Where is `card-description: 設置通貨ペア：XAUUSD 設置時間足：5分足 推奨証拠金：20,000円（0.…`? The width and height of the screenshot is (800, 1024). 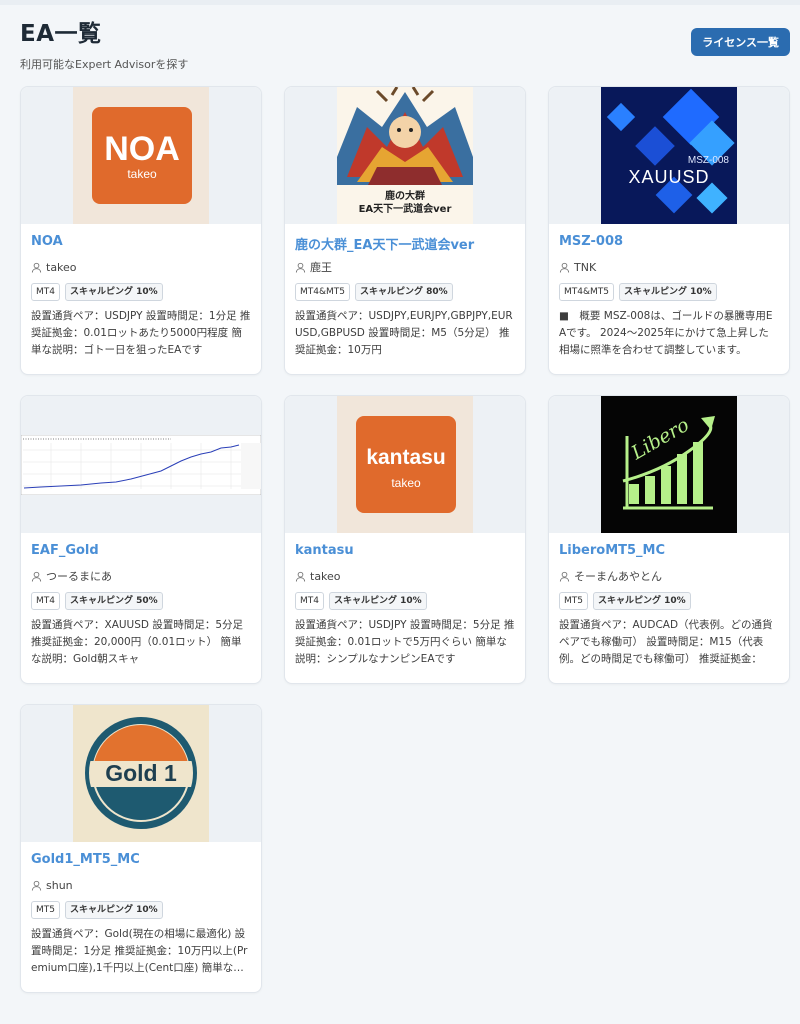 card-description: 設置通貨ペア：XAUUSD 設置時間足：5分足 推奨証拠金：20,000円（0.… is located at coordinates (137, 642).